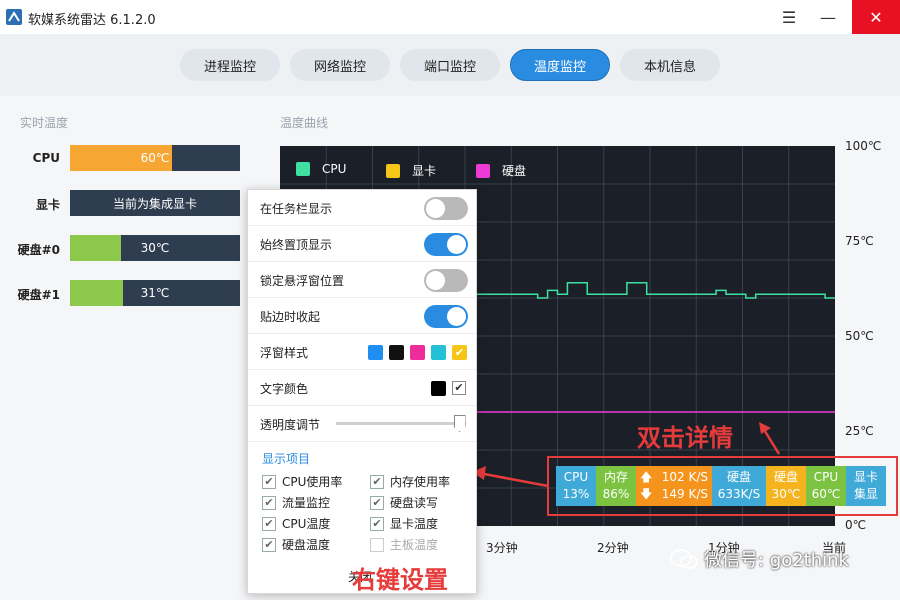  What do you see at coordinates (776, 560) in the screenshot?
I see `watermark-text: 微信号: go2think` at bounding box center [776, 560].